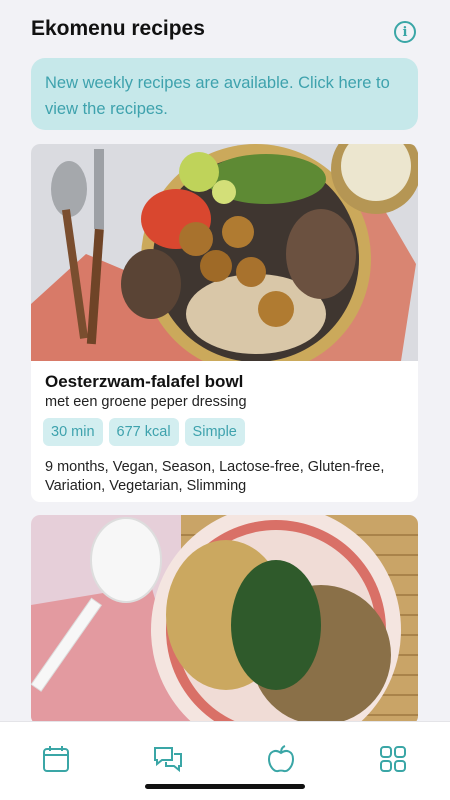  I want to click on difficulty-chip: Simple, so click(214, 432).